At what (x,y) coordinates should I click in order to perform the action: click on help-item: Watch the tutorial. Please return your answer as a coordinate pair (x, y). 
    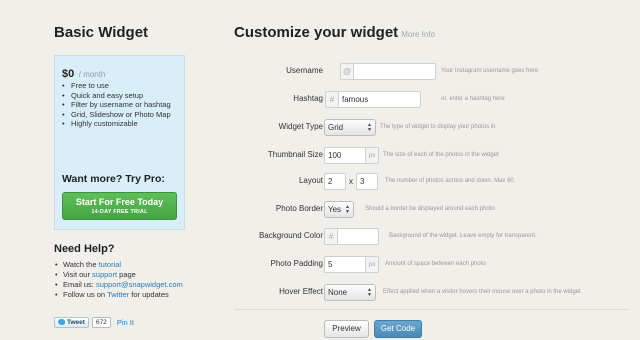
    Looking at the image, I should click on (134, 265).